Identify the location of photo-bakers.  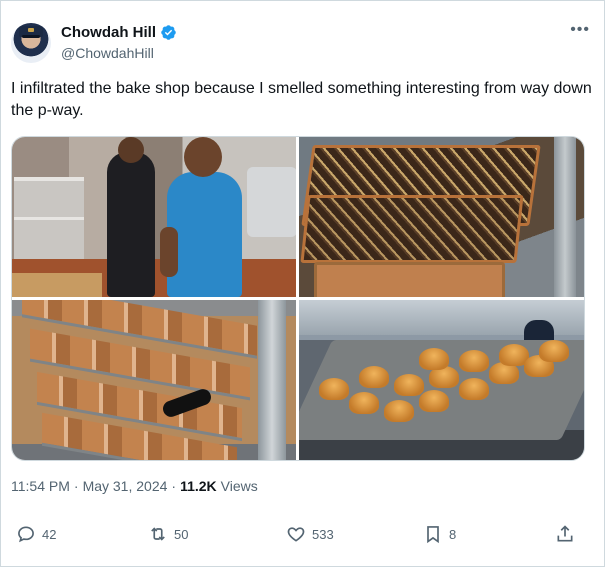
(154, 217).